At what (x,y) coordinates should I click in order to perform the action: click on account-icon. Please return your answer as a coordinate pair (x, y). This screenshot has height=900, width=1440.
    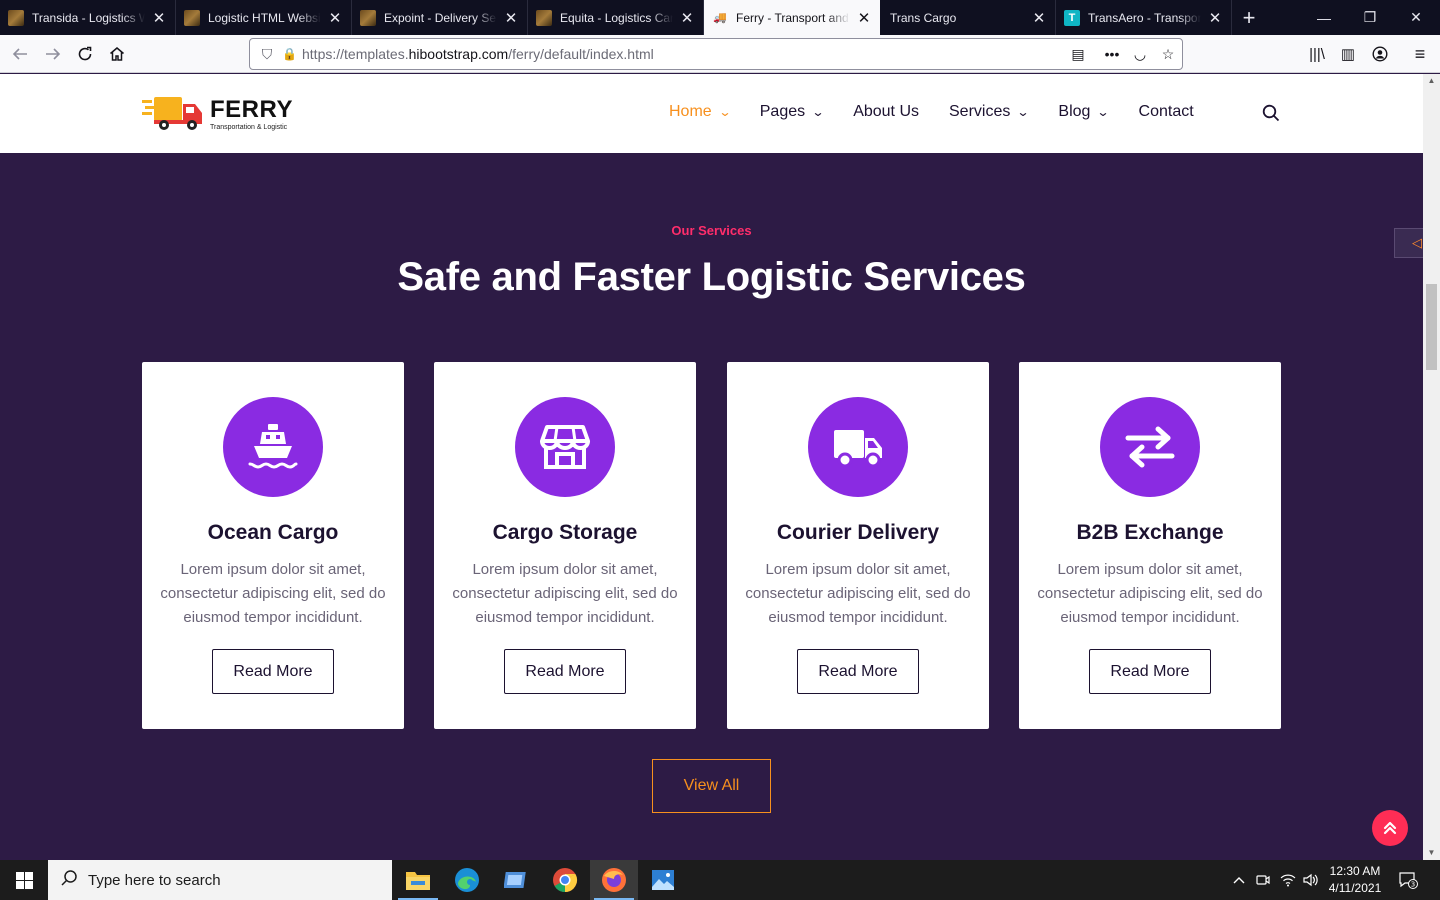
    Looking at the image, I should click on (1380, 54).